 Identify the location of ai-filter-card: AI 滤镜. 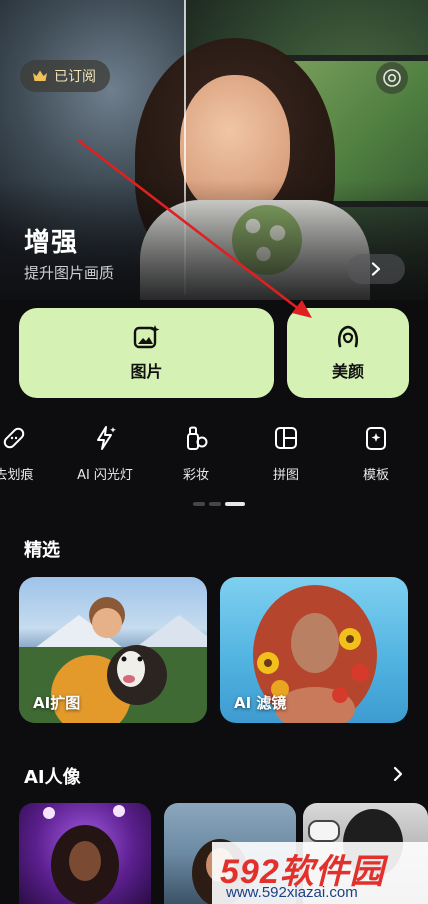
(314, 650).